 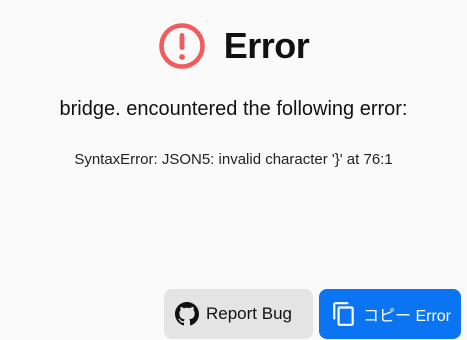 I want to click on copy-error-button: コピー Error, so click(x=390, y=314).